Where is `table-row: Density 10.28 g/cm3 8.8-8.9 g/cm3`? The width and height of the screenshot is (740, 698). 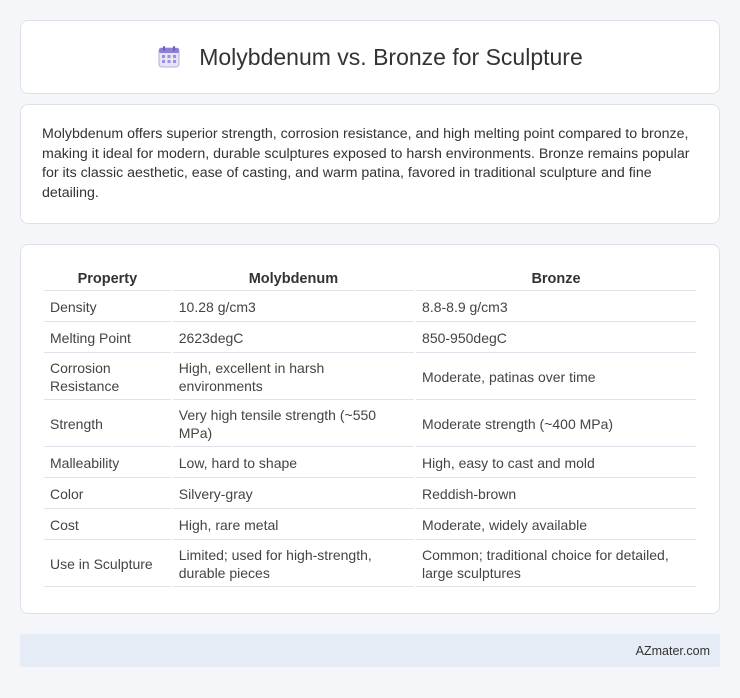 table-row: Density 10.28 g/cm3 8.8-8.9 g/cm3 is located at coordinates (370, 307).